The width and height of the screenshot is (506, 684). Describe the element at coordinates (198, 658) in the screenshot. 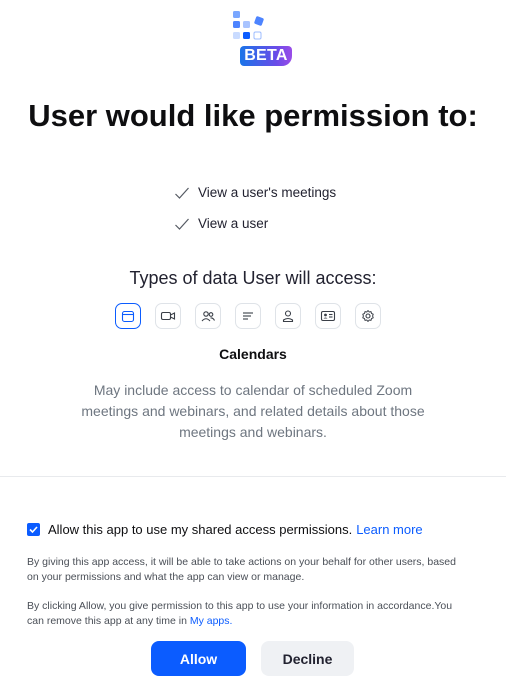

I see `allow-button: Allow` at that location.